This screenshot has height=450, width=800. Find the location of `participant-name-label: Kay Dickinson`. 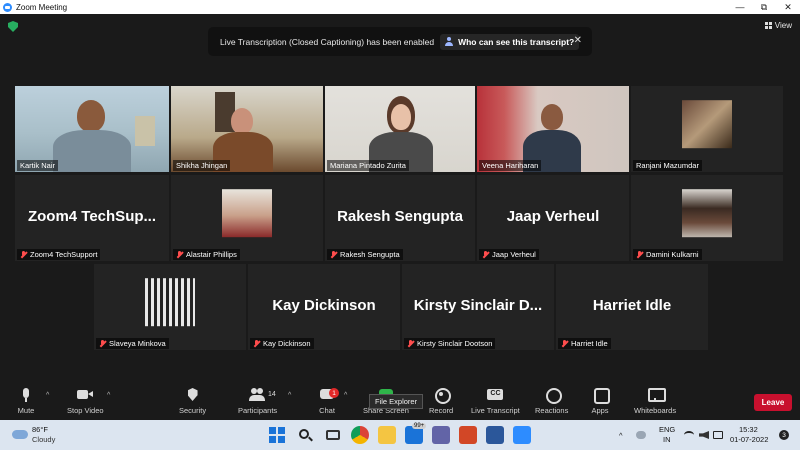

participant-name-label: Kay Dickinson is located at coordinates (282, 343).